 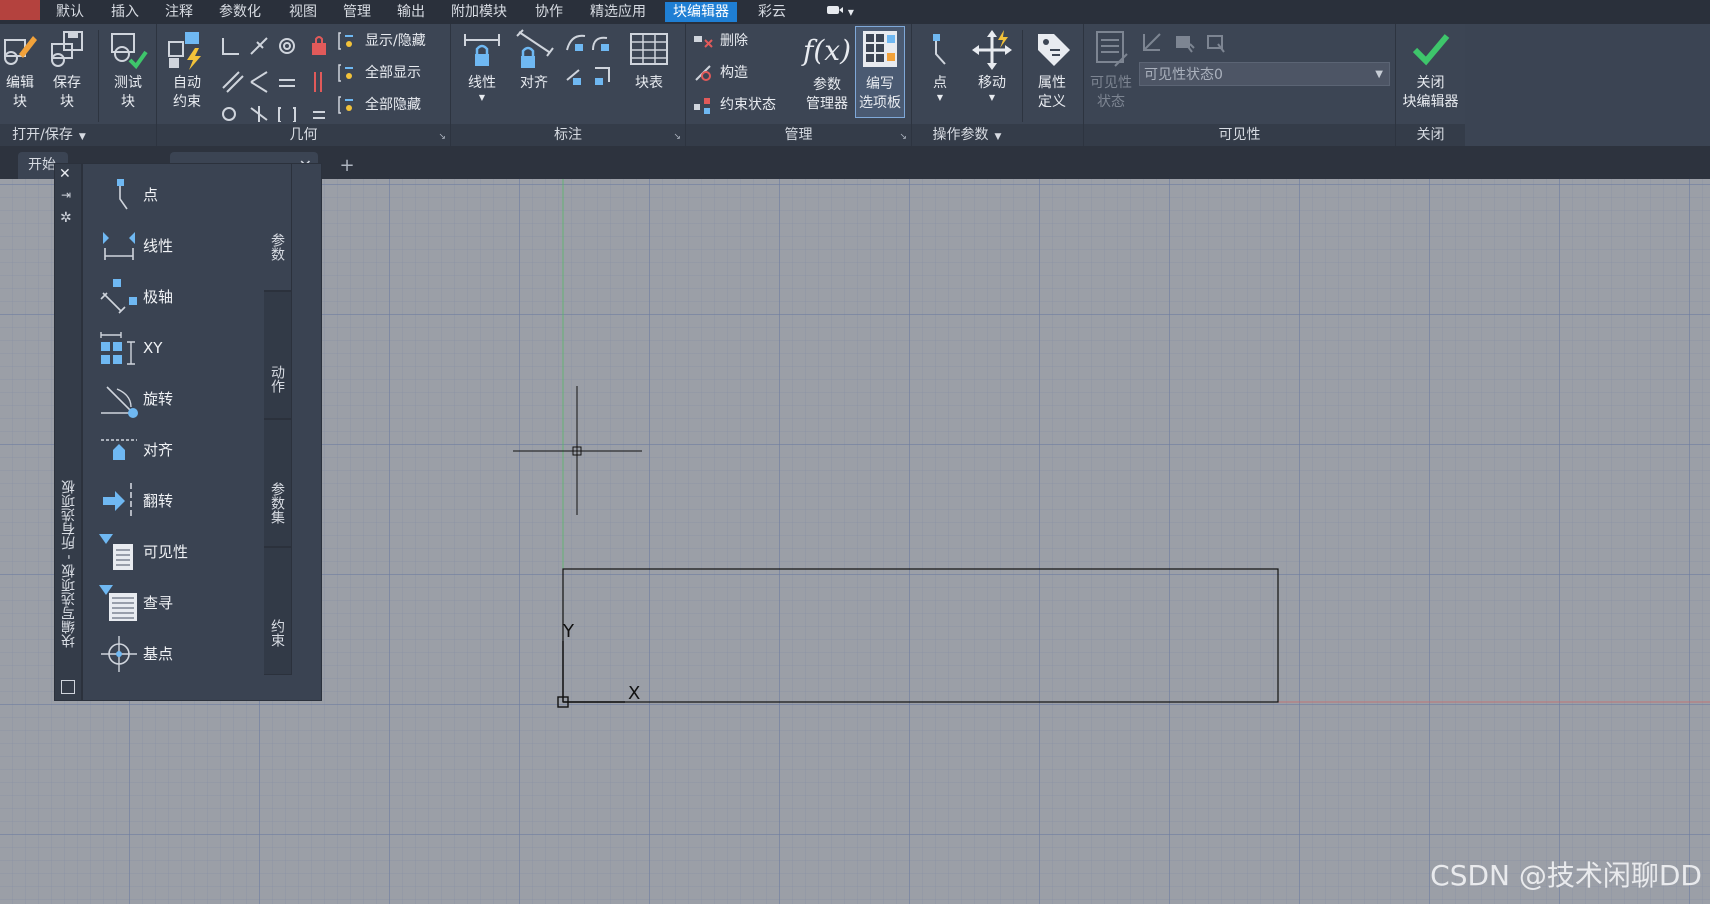 I want to click on palette-item-polar: 极轴, so click(x=135, y=296).